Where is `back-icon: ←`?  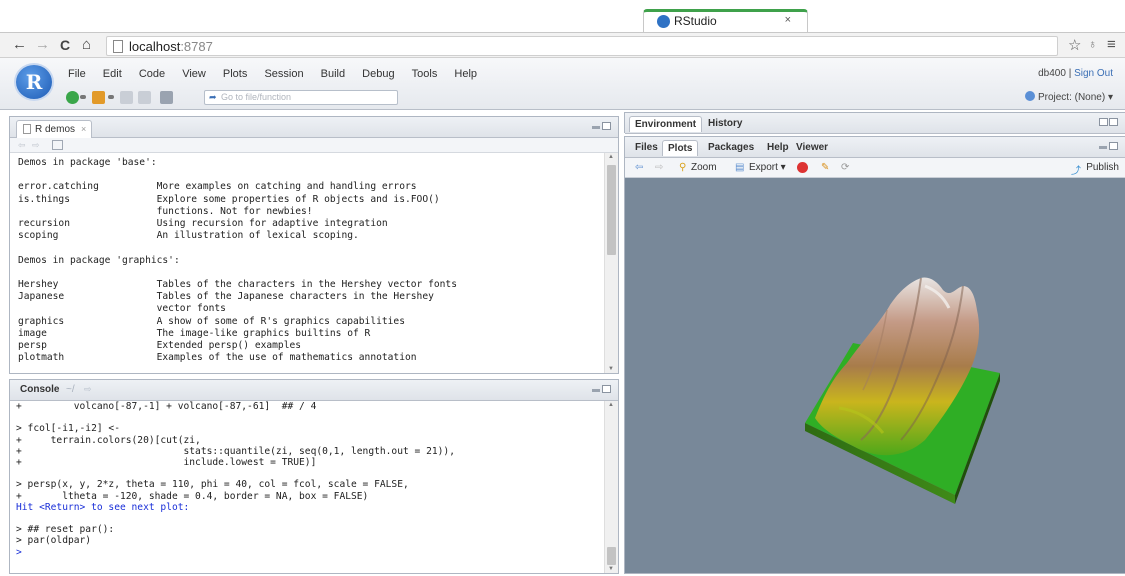 back-icon: ← is located at coordinates (19, 44).